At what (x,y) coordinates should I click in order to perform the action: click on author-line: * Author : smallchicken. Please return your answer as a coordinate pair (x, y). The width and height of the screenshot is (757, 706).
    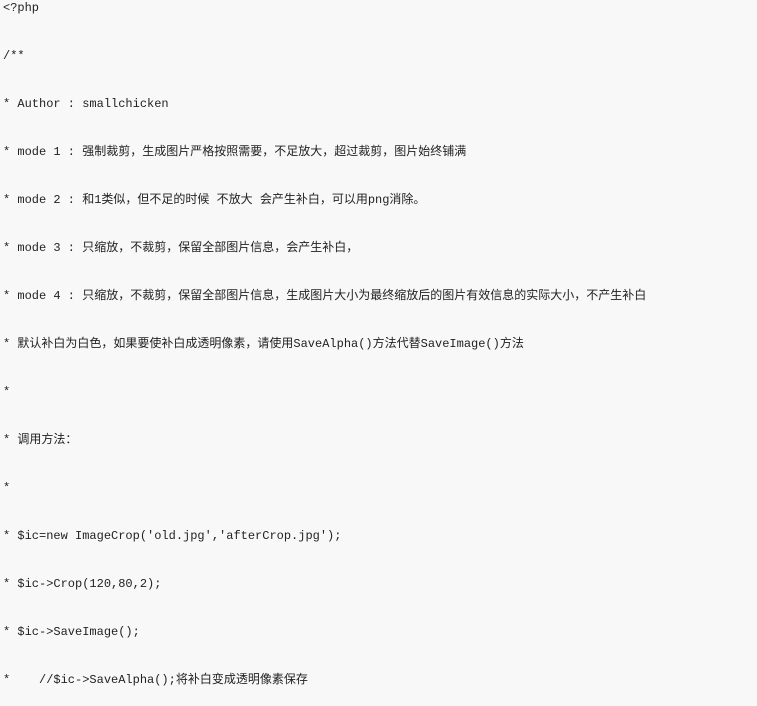
    Looking at the image, I should click on (86, 104).